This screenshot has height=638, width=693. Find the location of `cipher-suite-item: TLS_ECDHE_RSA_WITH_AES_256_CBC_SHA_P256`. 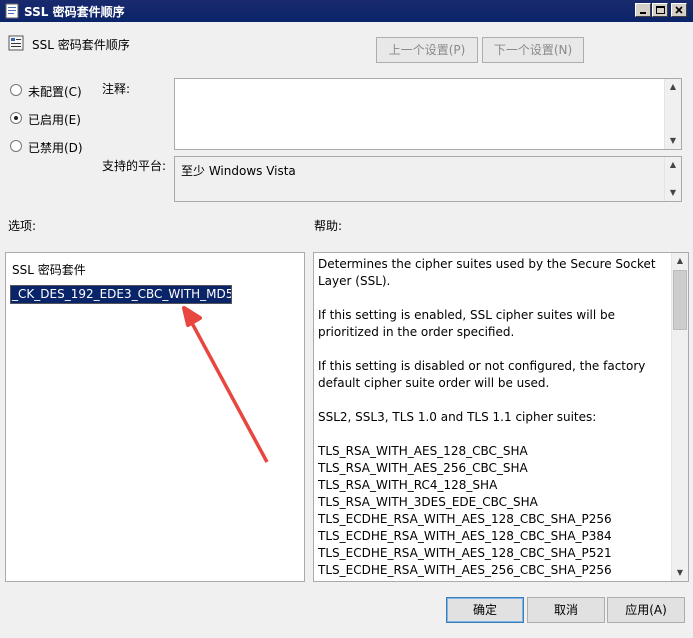

cipher-suite-item: TLS_ECDHE_RSA_WITH_AES_256_CBC_SHA_P256 is located at coordinates (465, 570).